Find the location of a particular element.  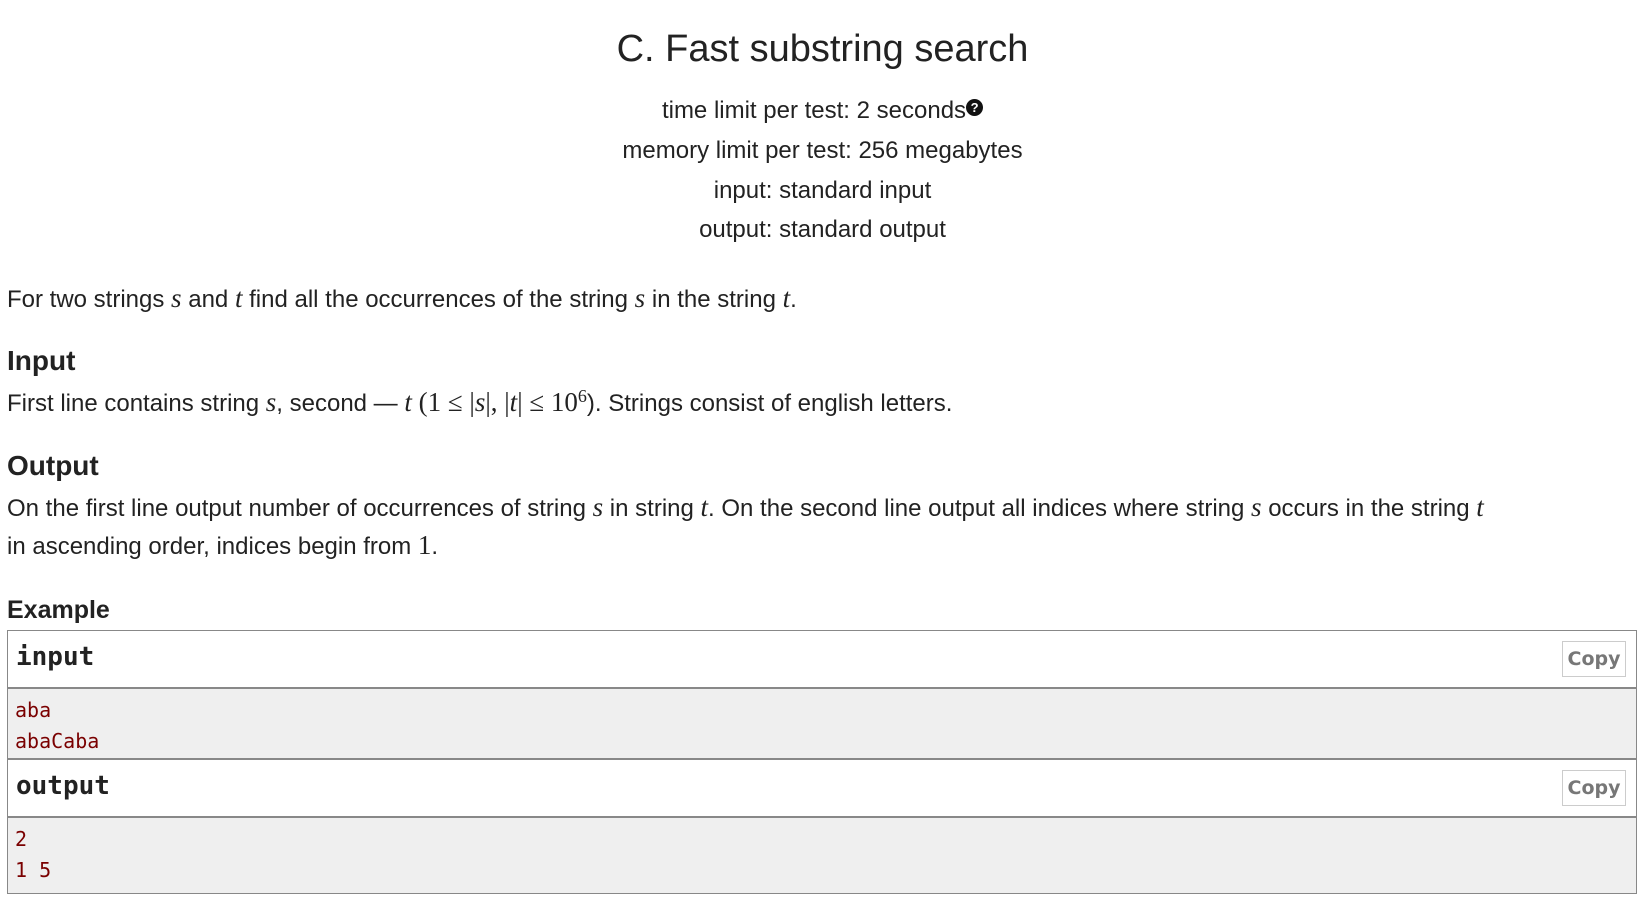

output-data: 21 5 is located at coordinates (822, 855).